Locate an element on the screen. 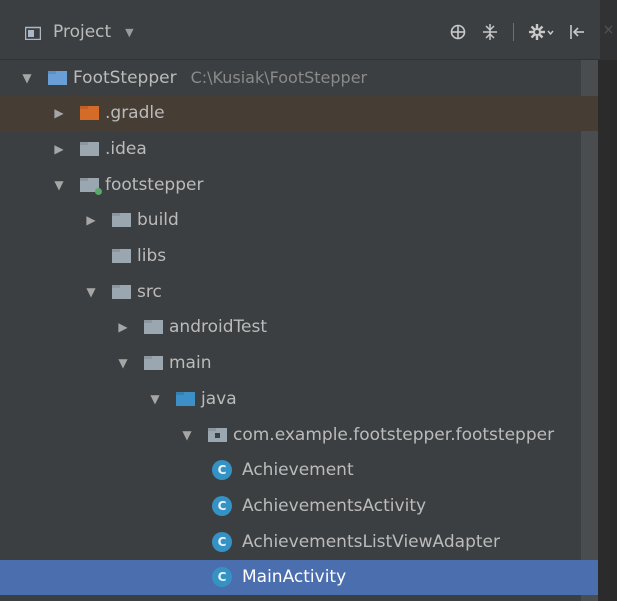  tree-row-mainactivity: ▶CMainActivity is located at coordinates (299, 577).